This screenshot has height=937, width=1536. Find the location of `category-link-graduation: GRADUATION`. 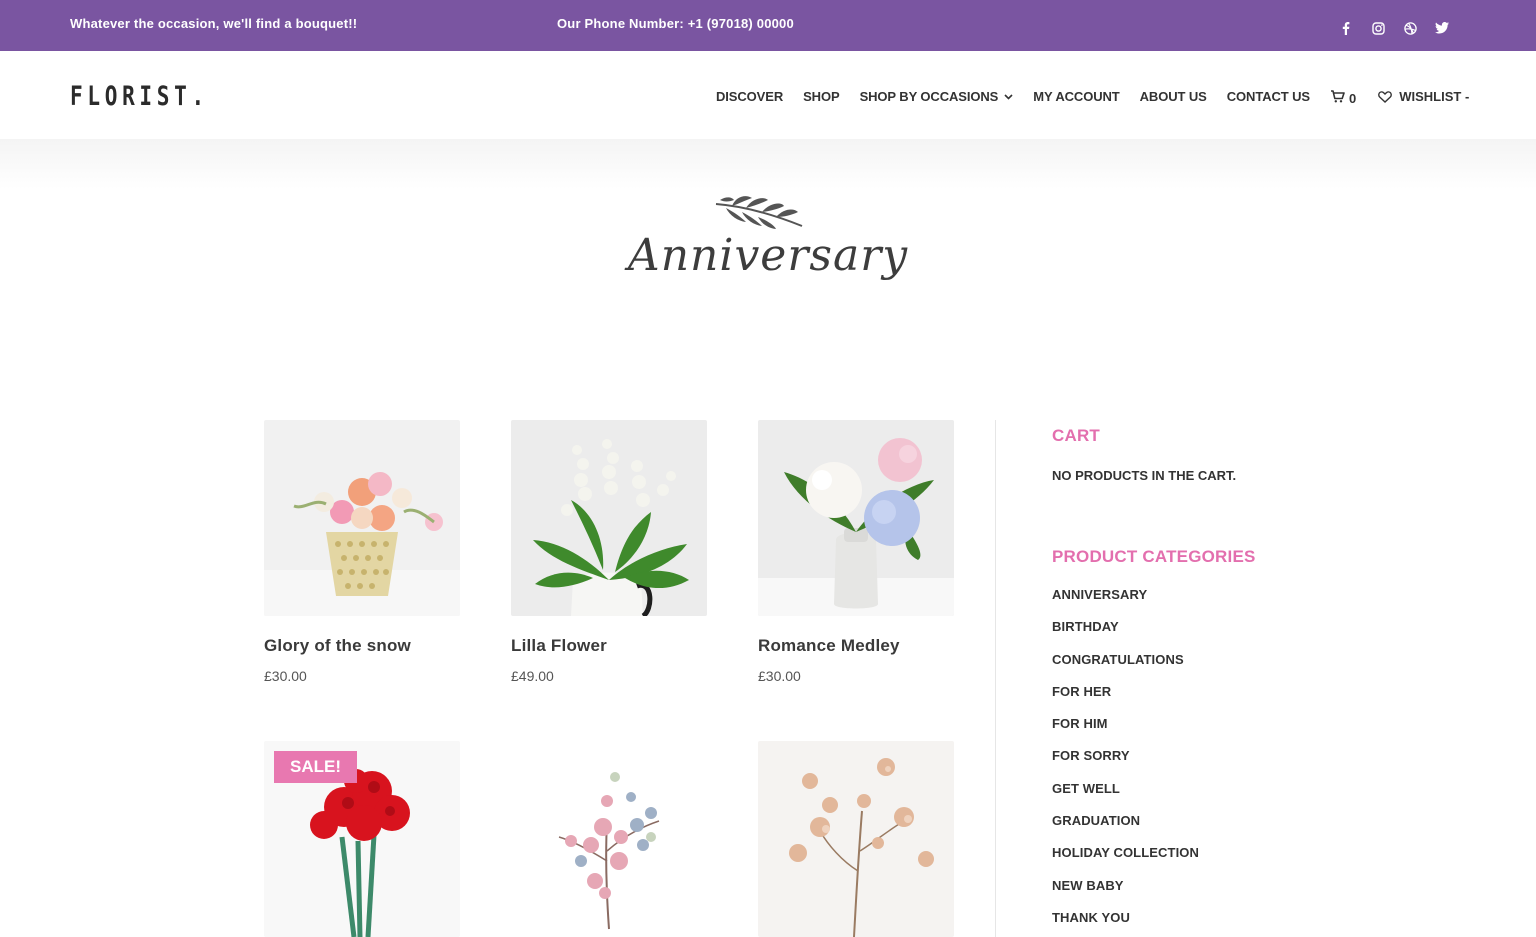

category-link-graduation: GRADUATION is located at coordinates (1202, 829).